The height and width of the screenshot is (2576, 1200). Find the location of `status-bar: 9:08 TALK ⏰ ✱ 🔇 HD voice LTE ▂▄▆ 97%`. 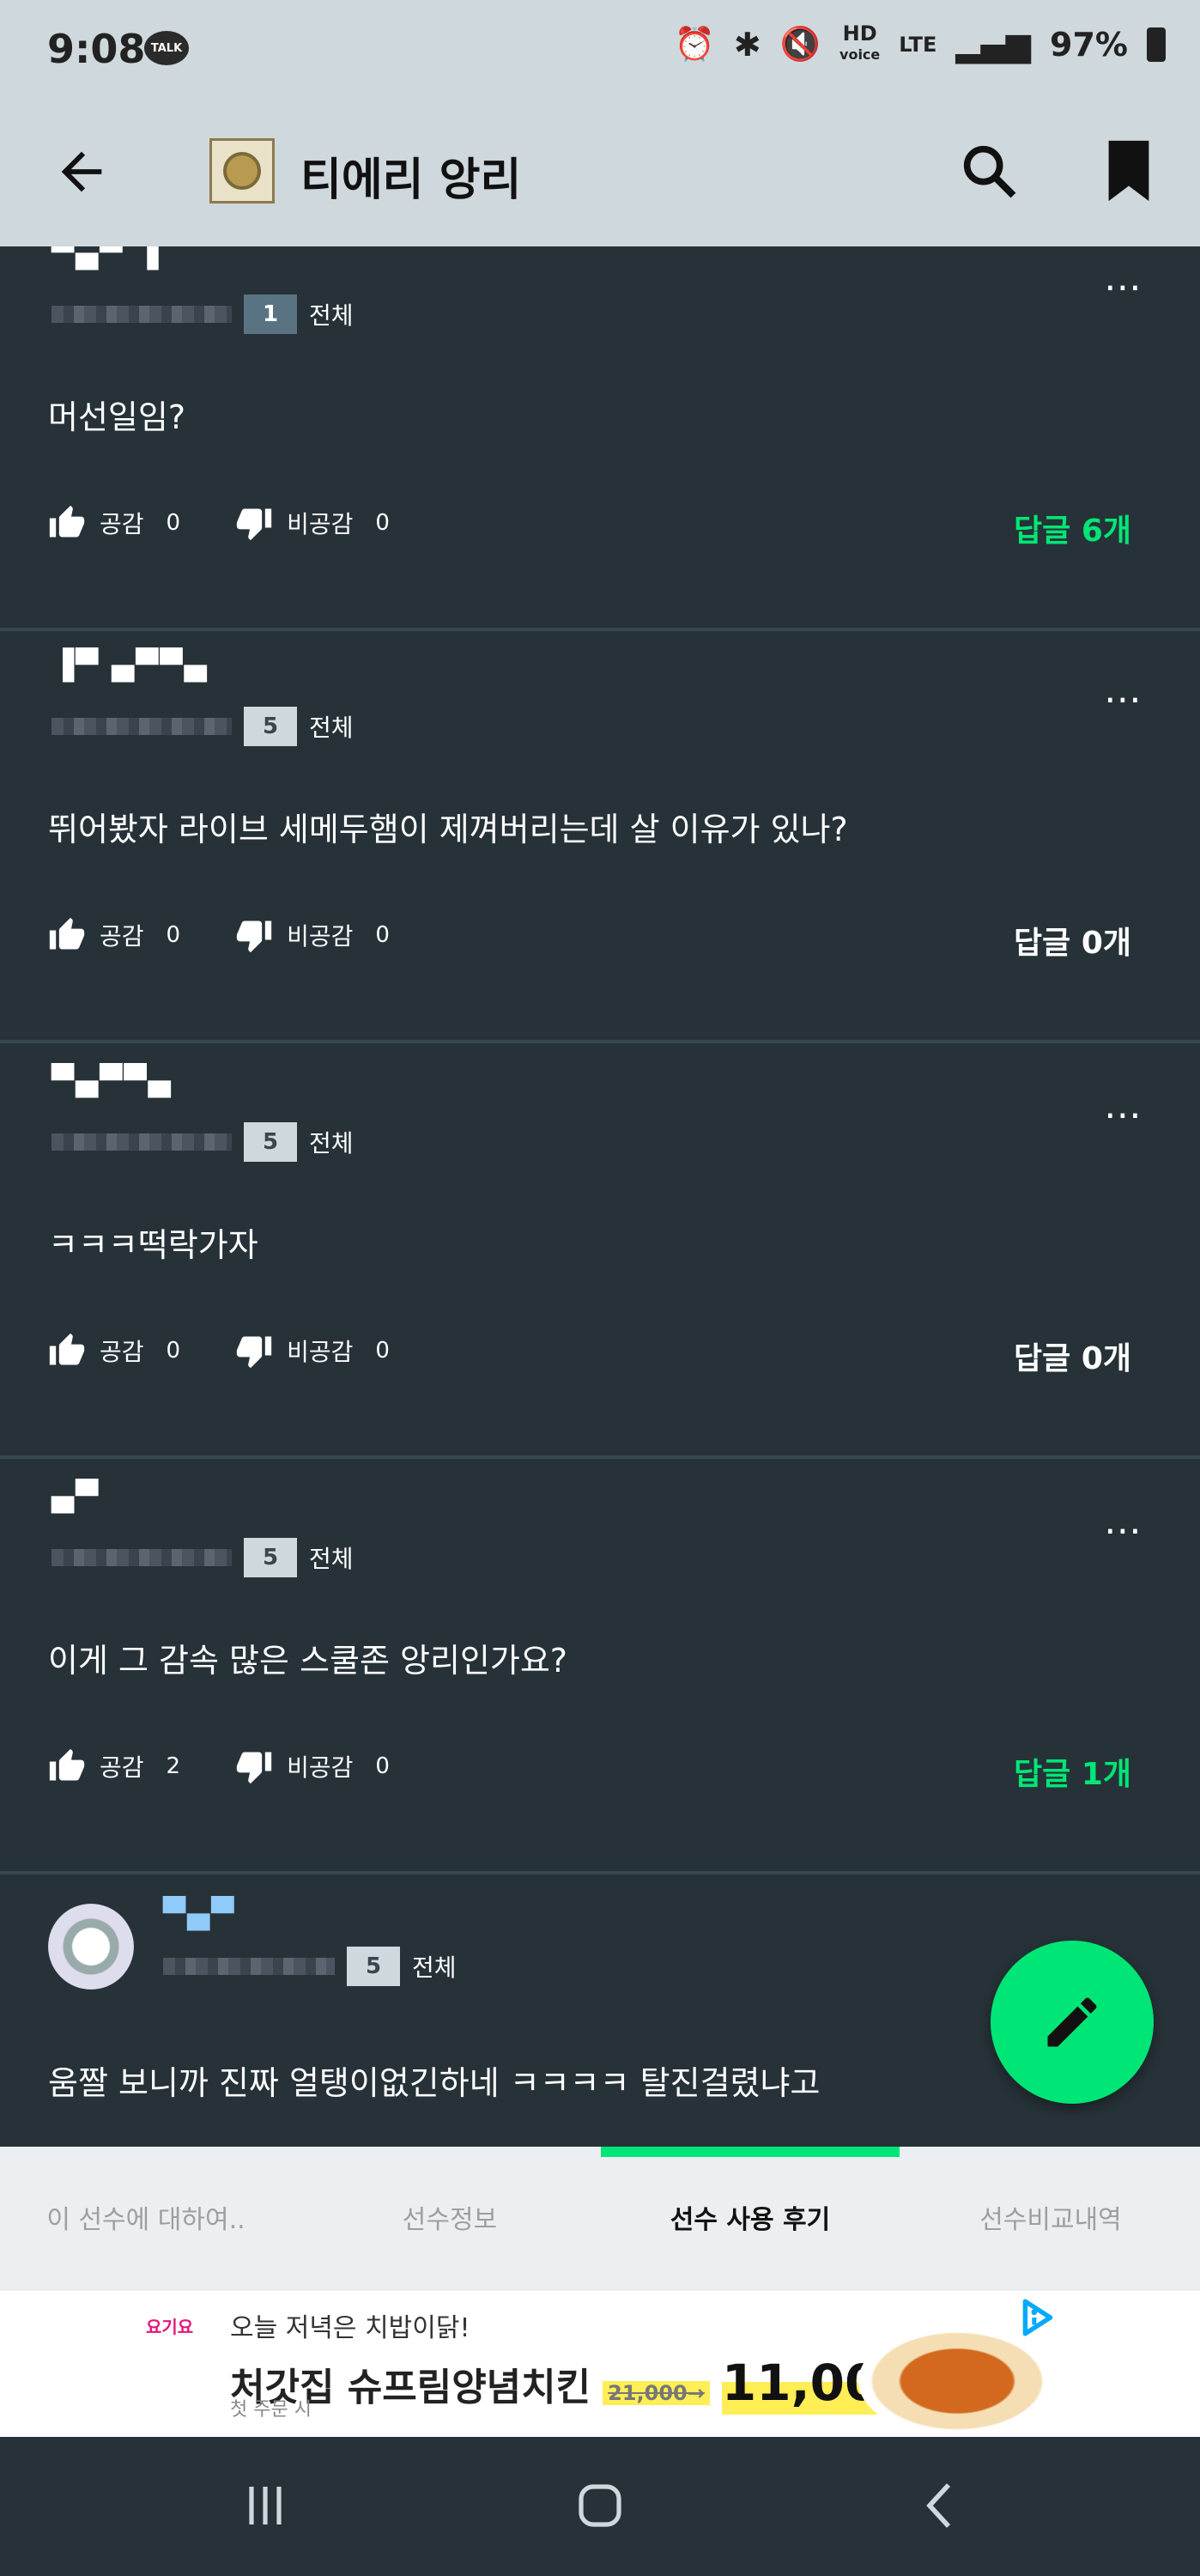

status-bar: 9:08 TALK ⏰ ✱ 🔇 HD voice LTE ▂▄▆ 97% is located at coordinates (600, 53).